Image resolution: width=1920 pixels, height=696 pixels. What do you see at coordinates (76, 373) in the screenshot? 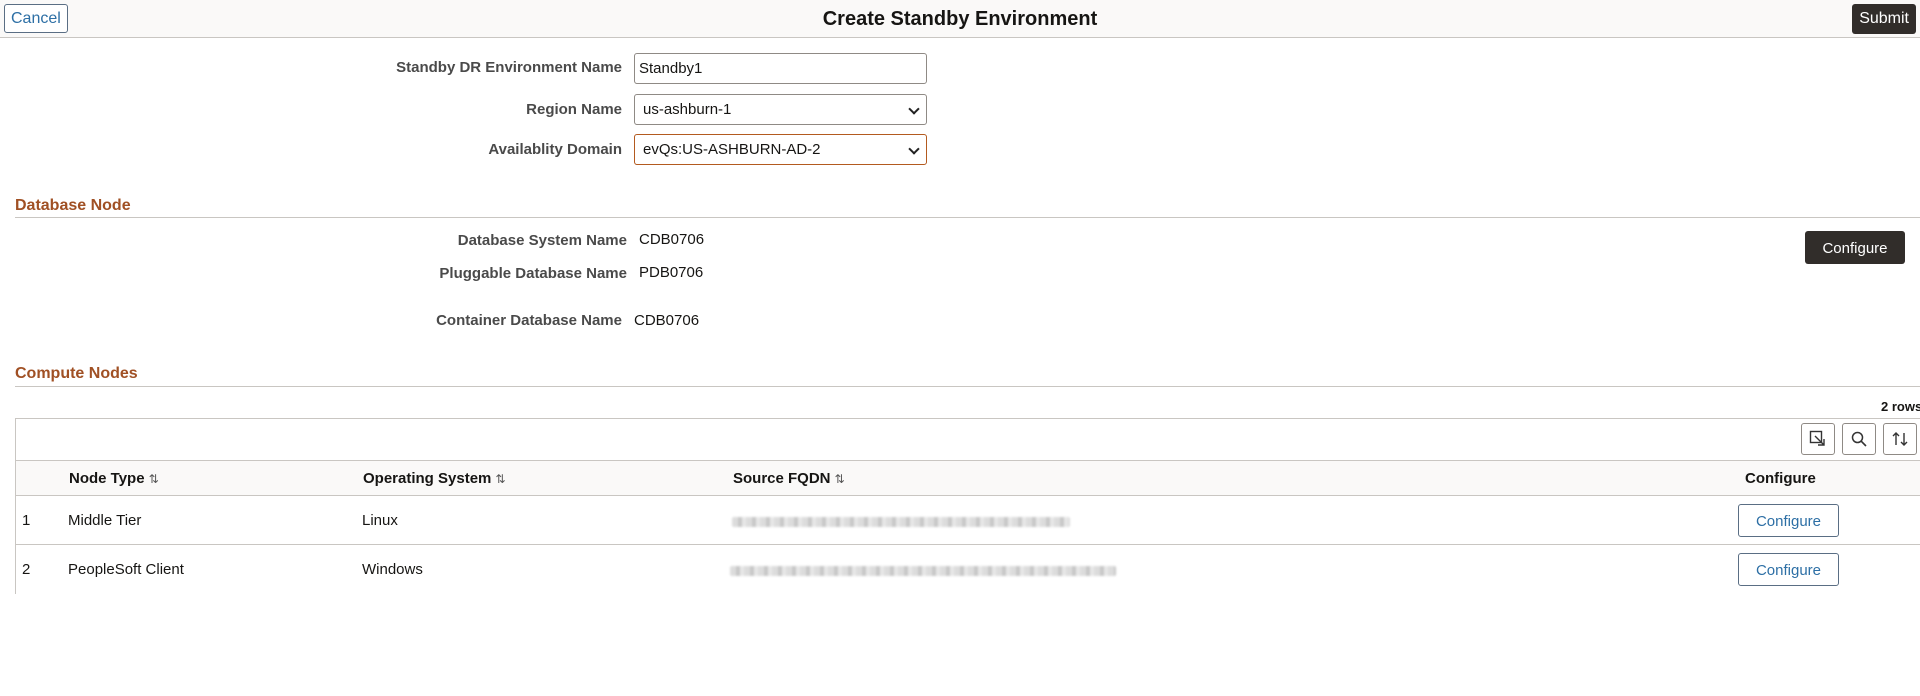
I see `compute-nodes-heading: Compute Nodes` at bounding box center [76, 373].